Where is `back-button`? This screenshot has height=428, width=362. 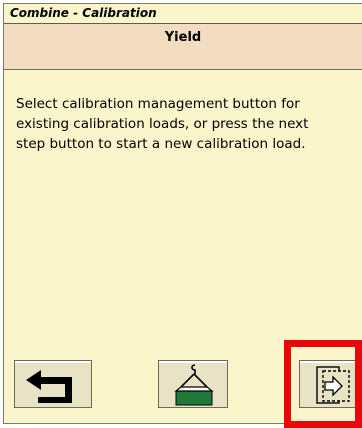
back-button is located at coordinates (53, 384).